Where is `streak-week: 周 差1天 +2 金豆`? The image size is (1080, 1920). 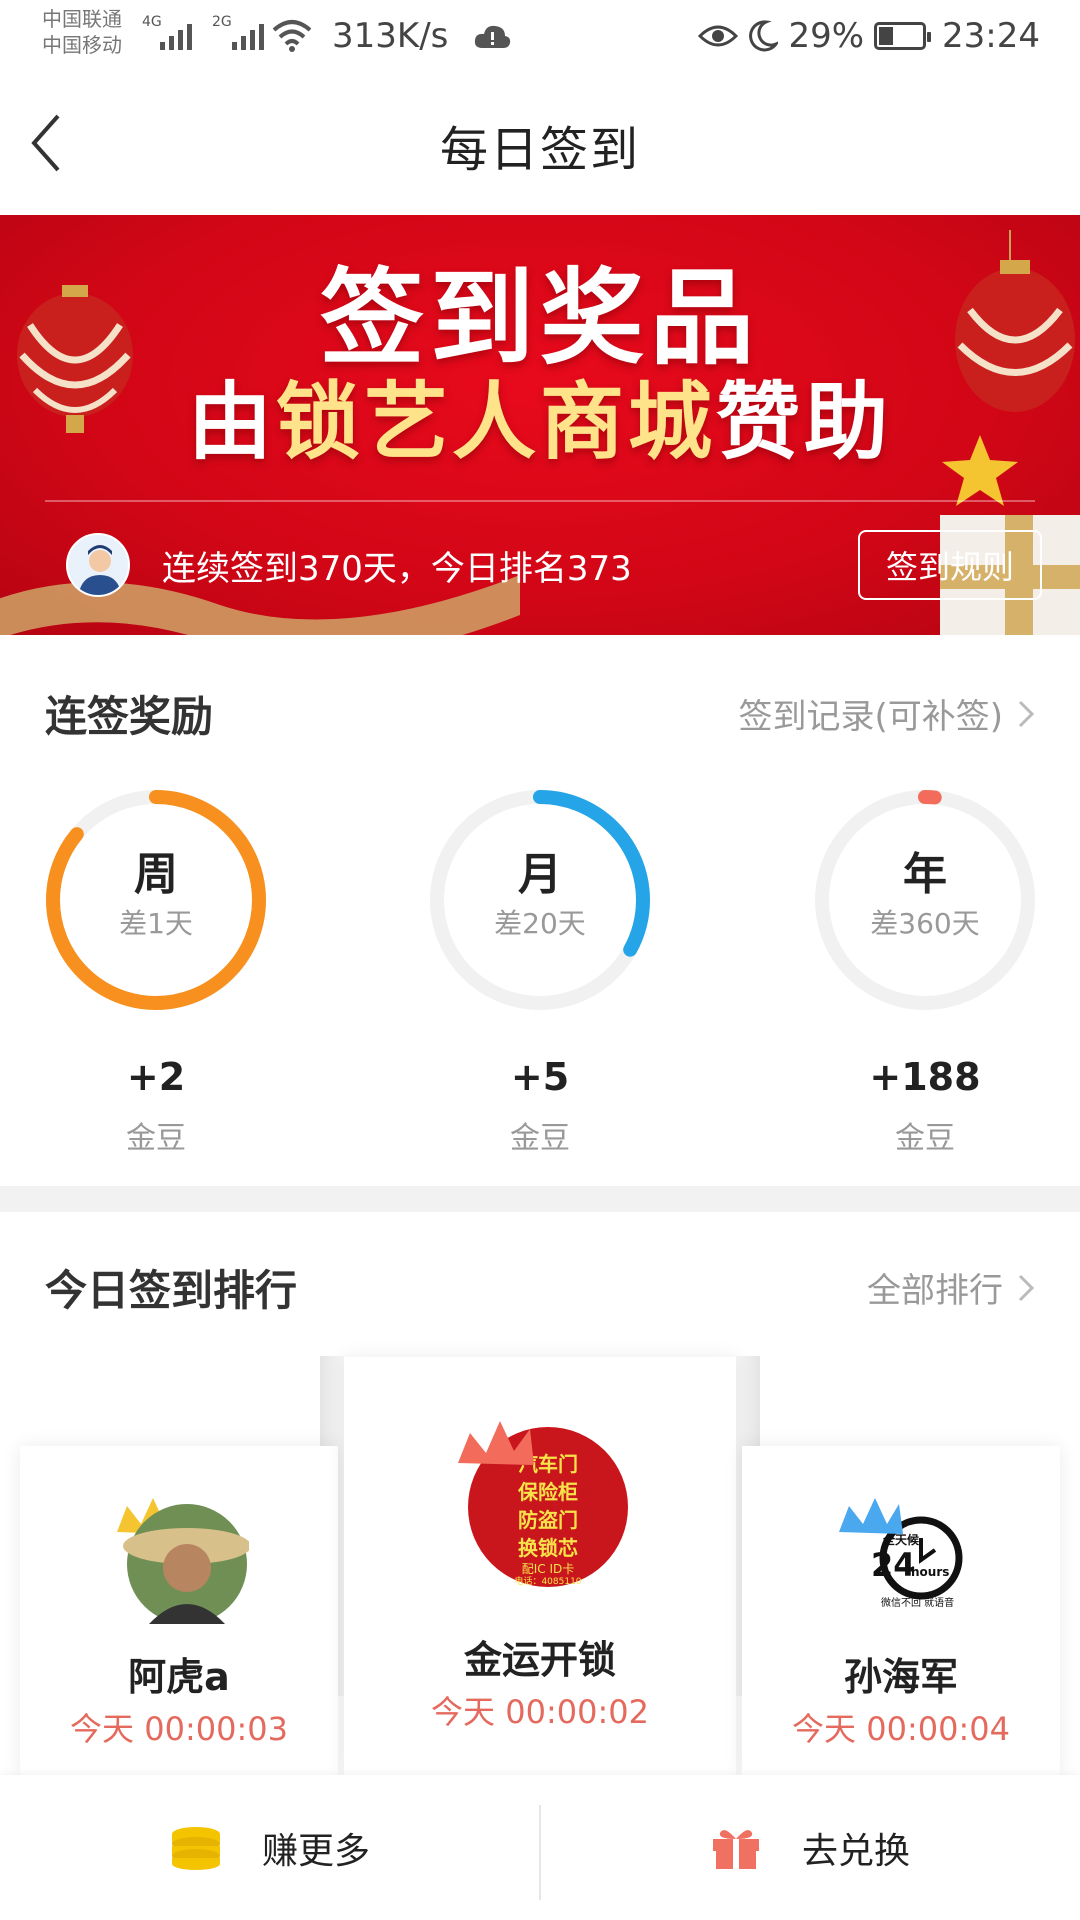
streak-week: 周 差1天 +2 金豆 is located at coordinates (156, 968).